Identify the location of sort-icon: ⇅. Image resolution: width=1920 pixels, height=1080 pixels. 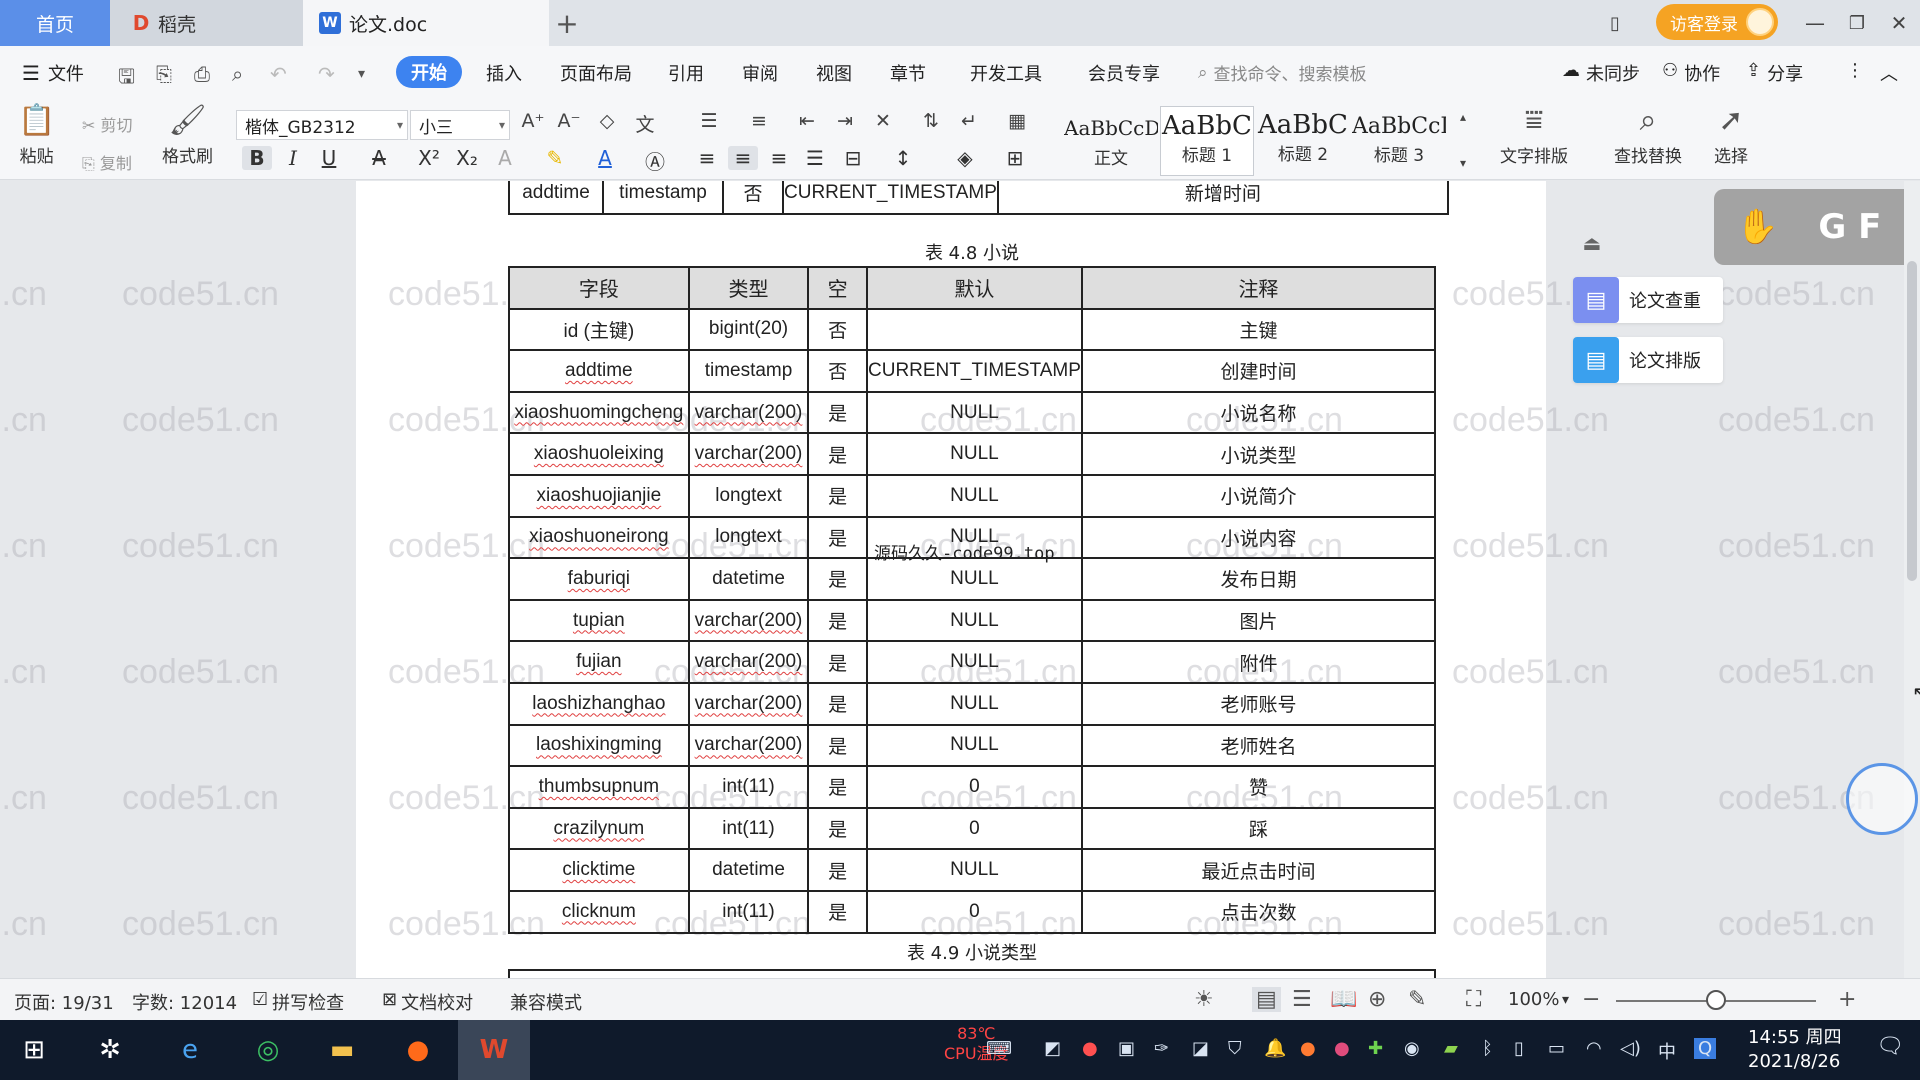
(931, 121).